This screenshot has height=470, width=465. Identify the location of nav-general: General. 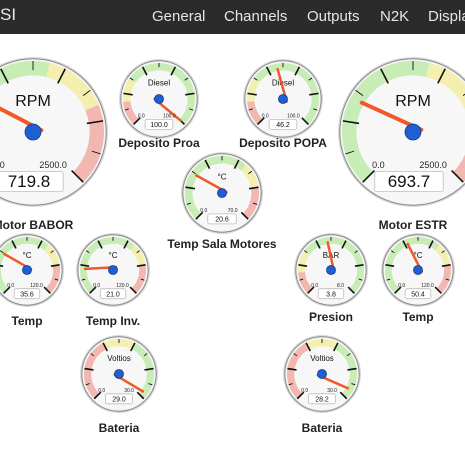
(178, 16).